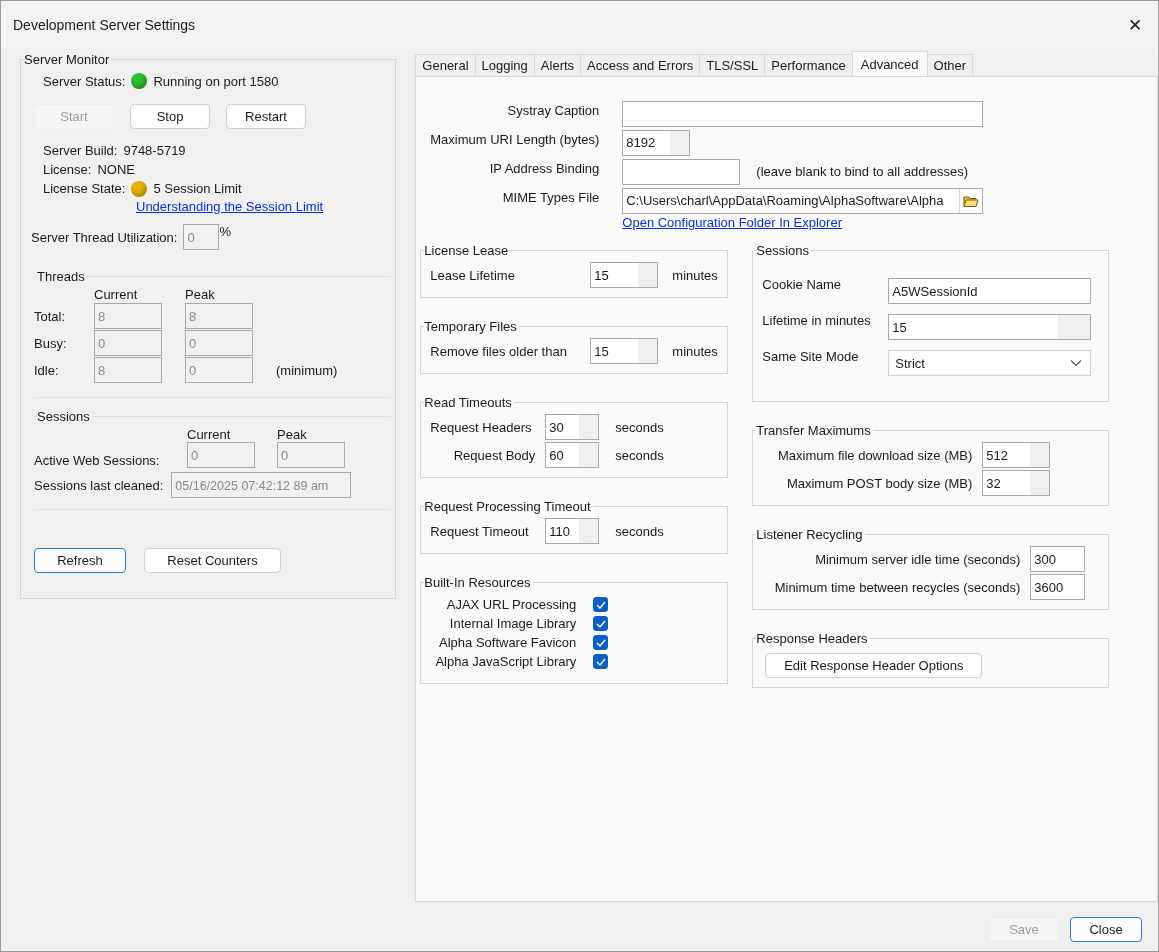  I want to click on field-label: Request Timeout, so click(480, 531).